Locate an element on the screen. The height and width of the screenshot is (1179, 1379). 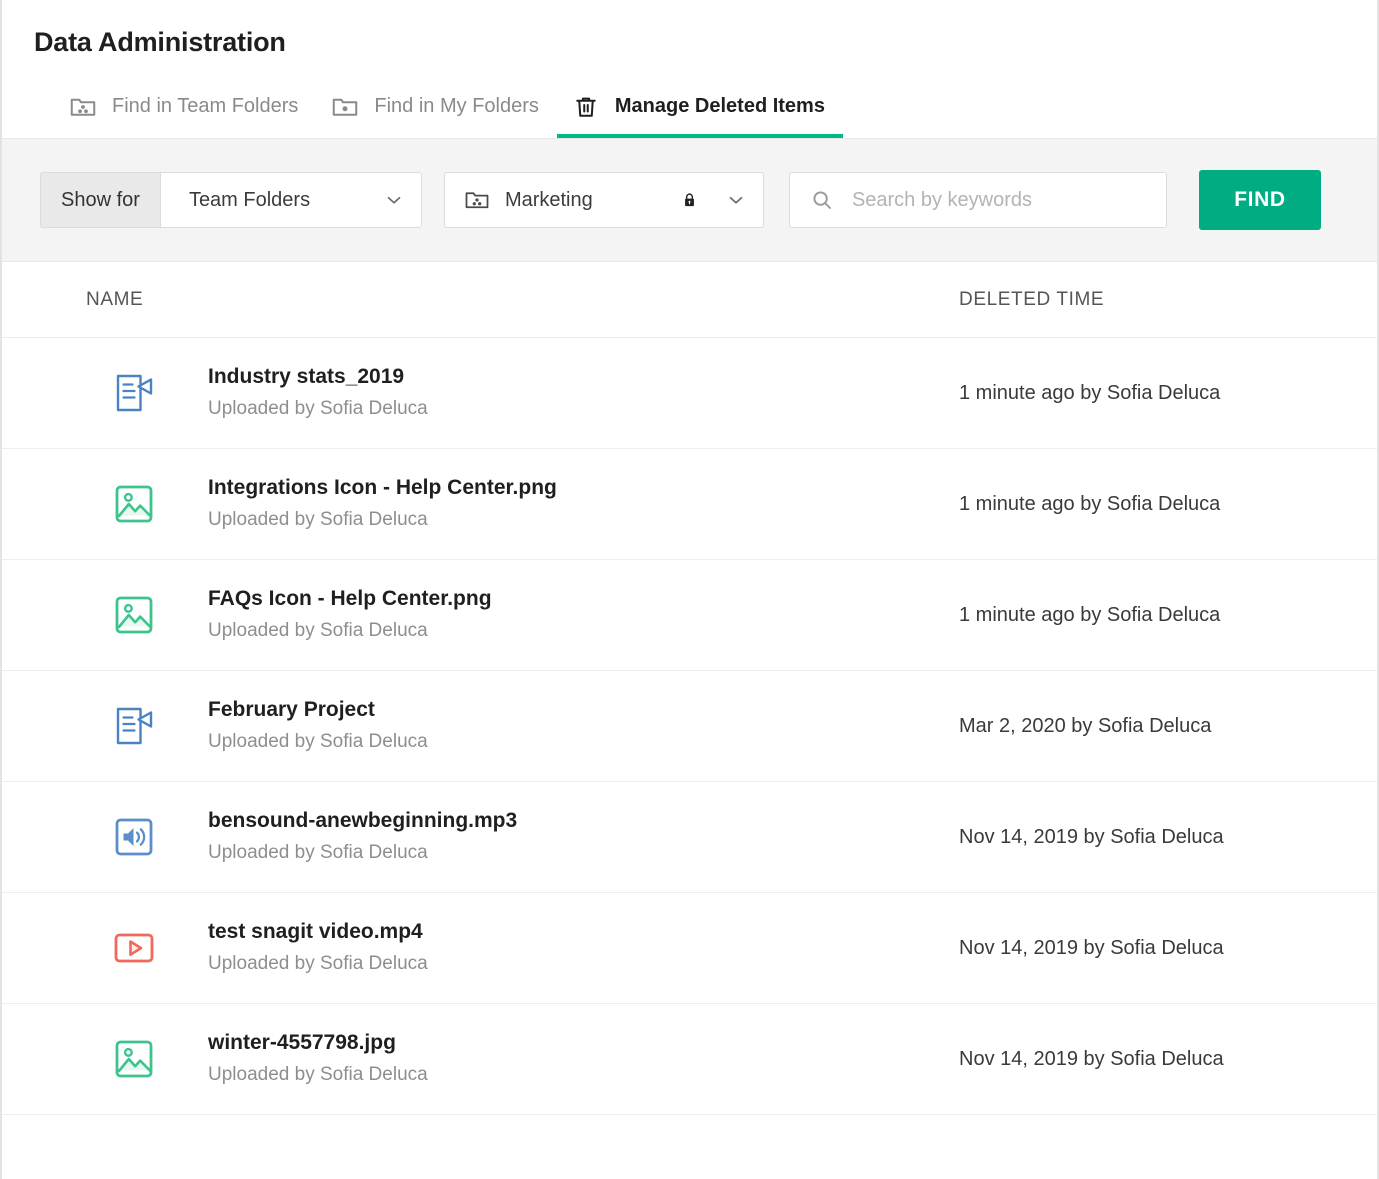
file-name: Integrations Icon - Help Center.png is located at coordinates (382, 488).